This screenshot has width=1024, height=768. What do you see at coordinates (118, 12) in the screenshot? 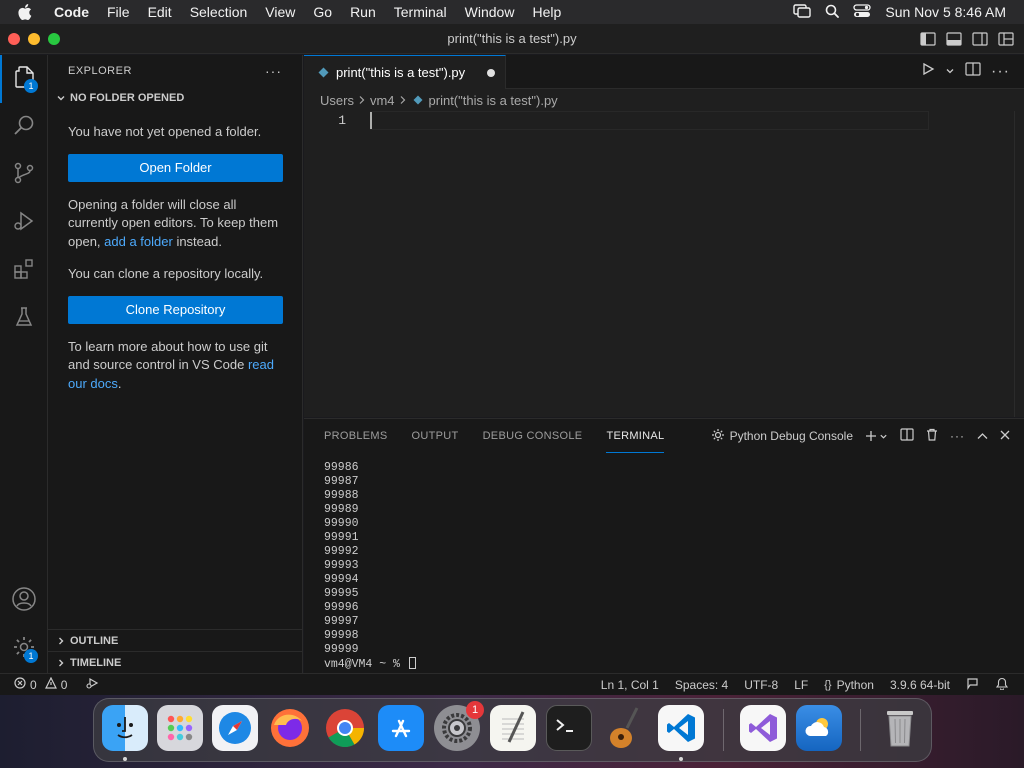
I see `menu-file: File` at bounding box center [118, 12].